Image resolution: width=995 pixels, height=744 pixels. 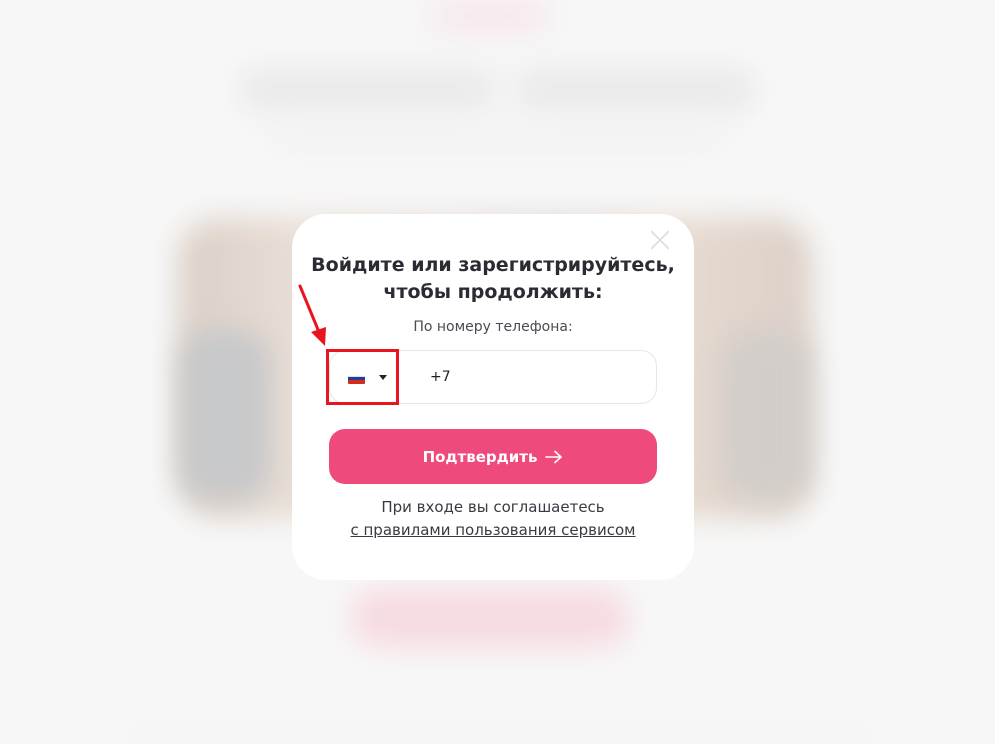 I want to click on phone-field, so click(x=493, y=377).